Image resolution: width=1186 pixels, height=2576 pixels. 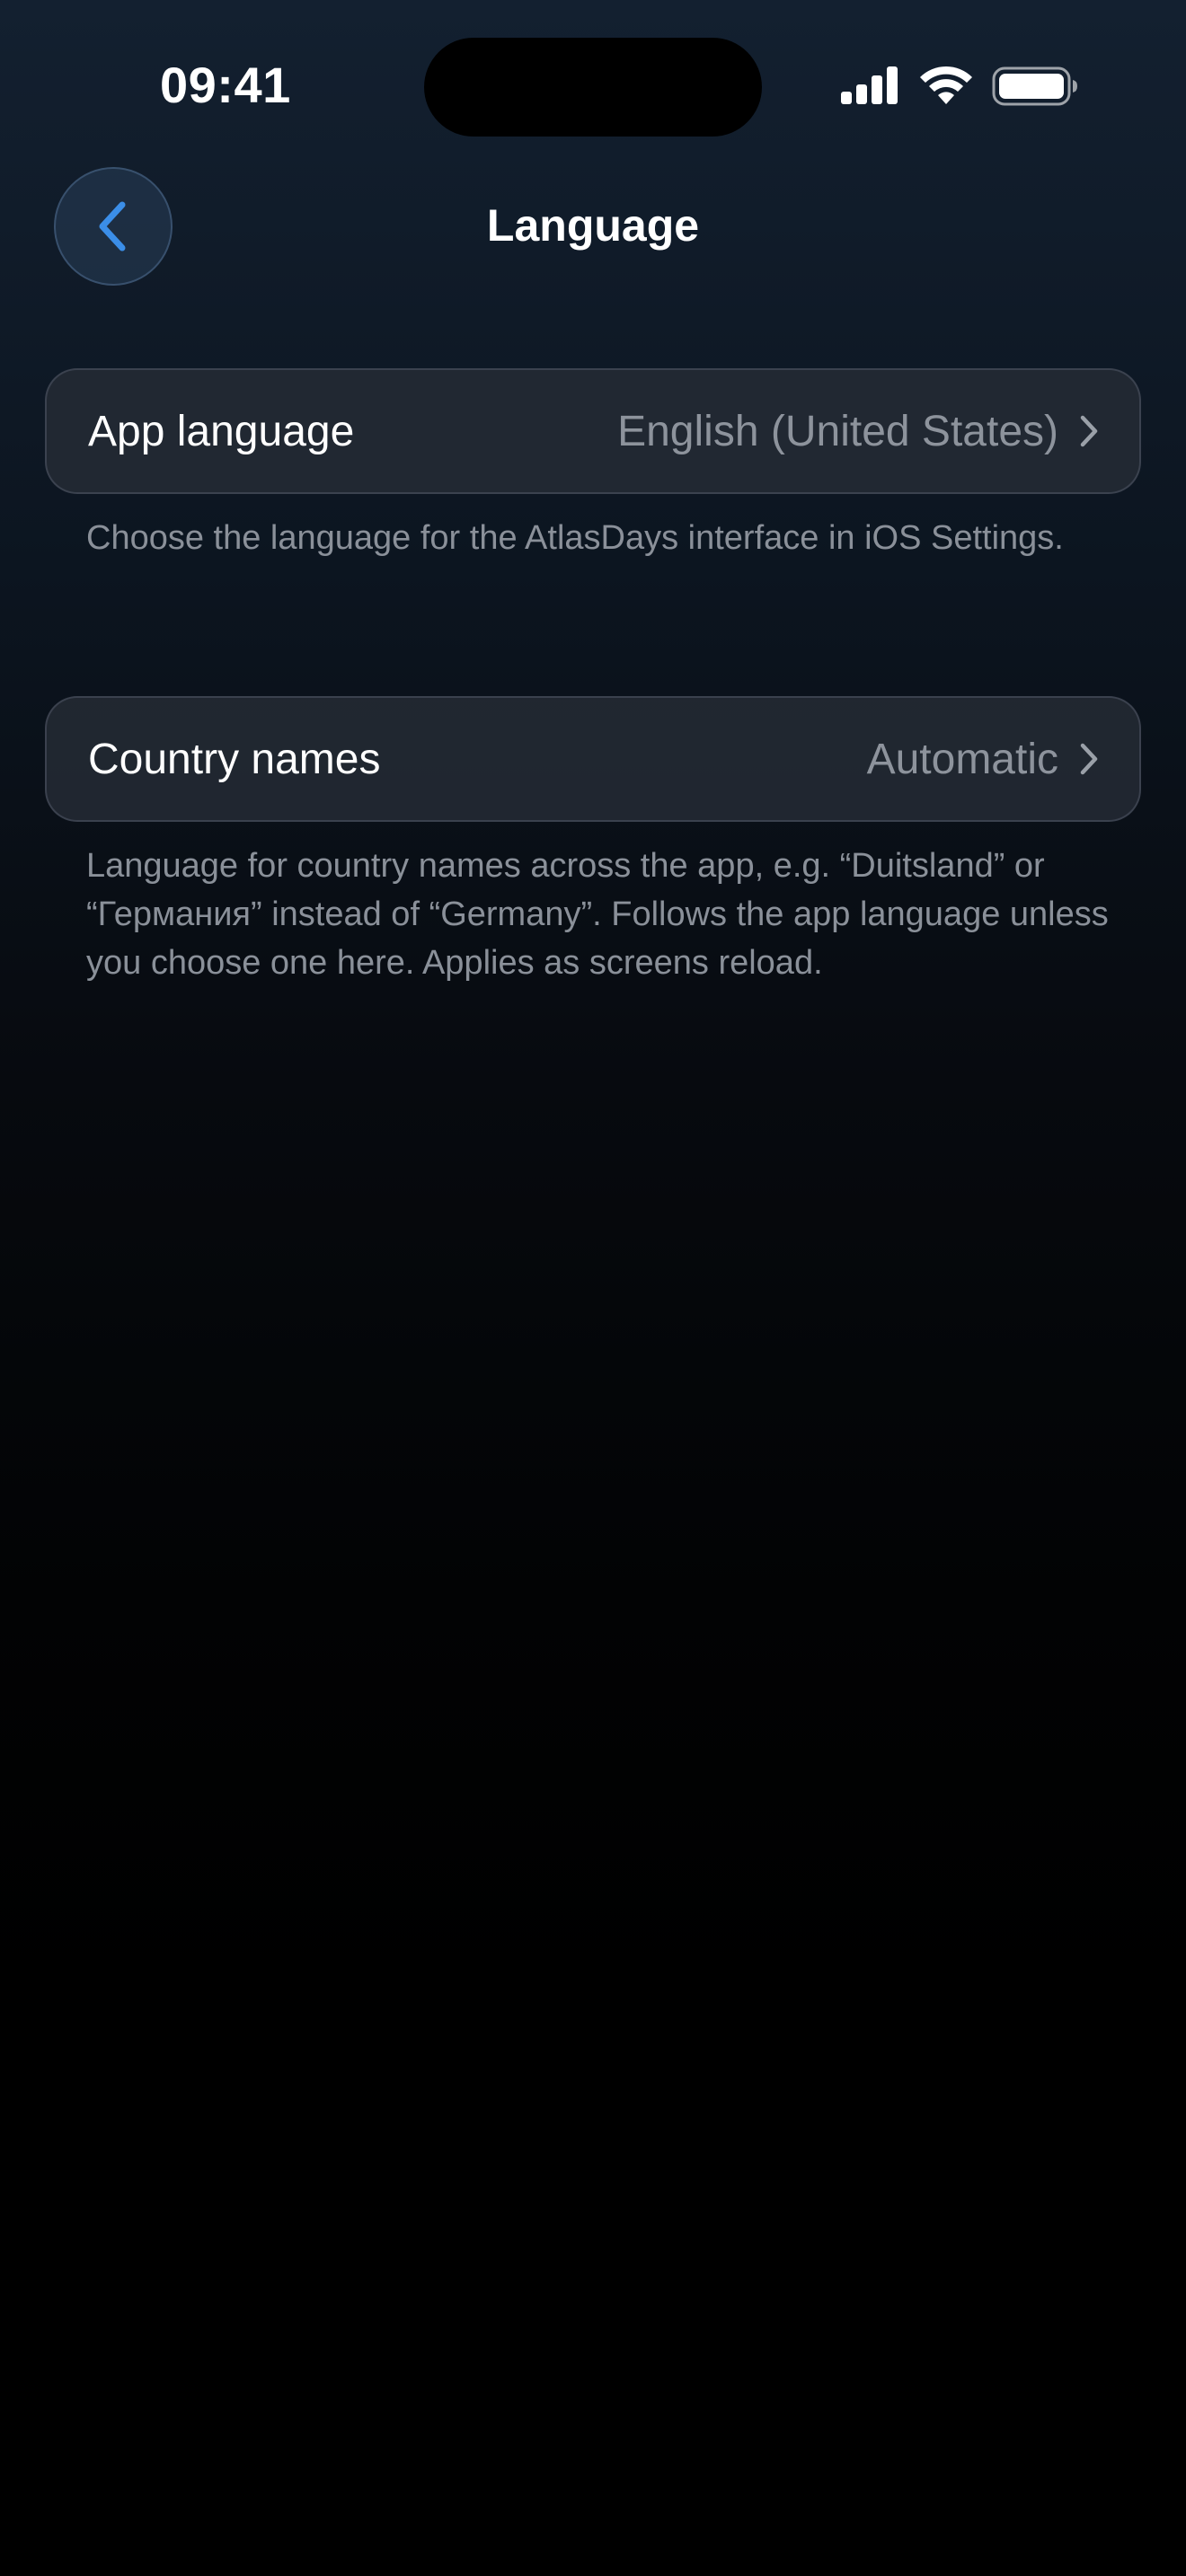 I want to click on wifi-icon, so click(x=946, y=85).